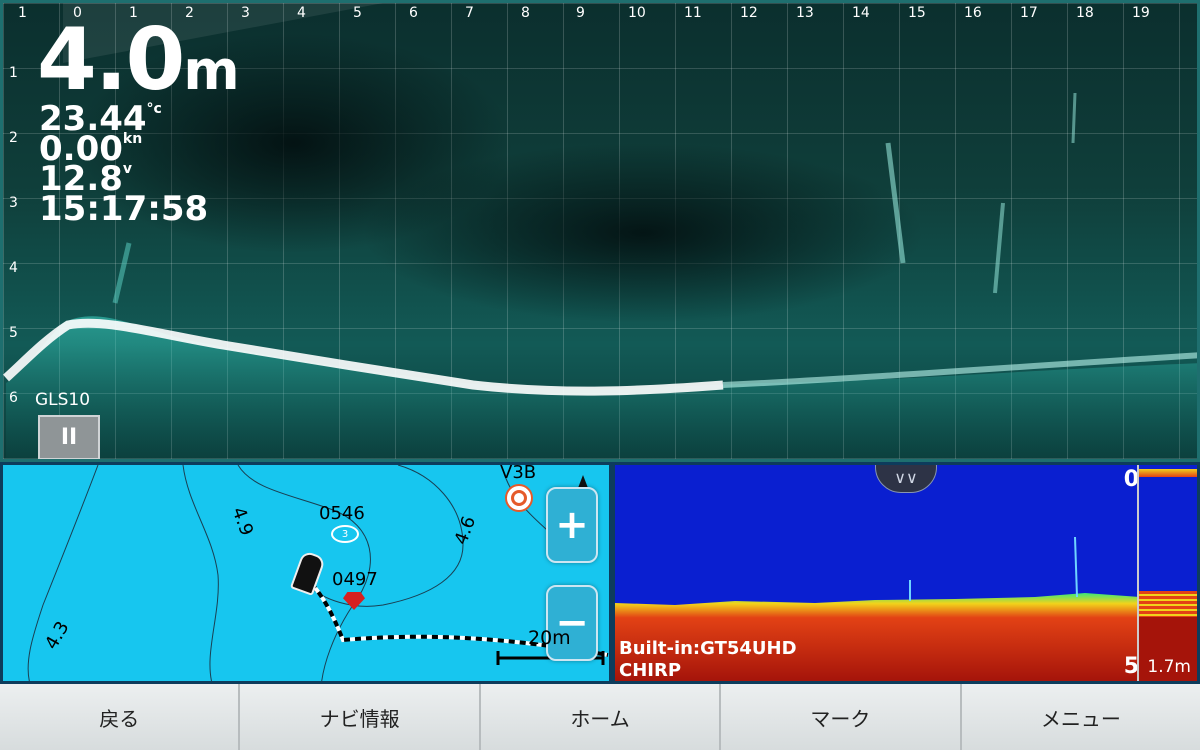 This screenshot has height=750, width=1200. Describe the element at coordinates (906, 573) in the screenshot. I see `fishfinder-view: ∨∨ 0 5 Built-in:GT54UHD CHIRP 1.7m` at that location.